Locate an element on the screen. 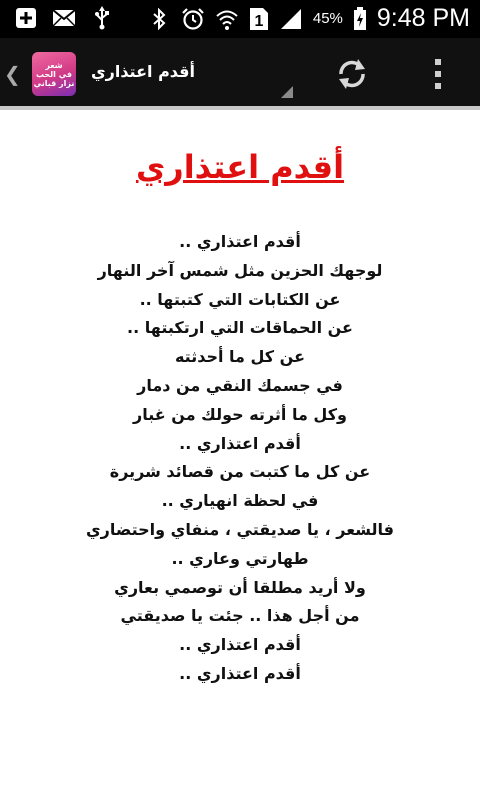 Image resolution: width=480 pixels, height=800 pixels. logo-line-2: في الحب is located at coordinates (54, 74).